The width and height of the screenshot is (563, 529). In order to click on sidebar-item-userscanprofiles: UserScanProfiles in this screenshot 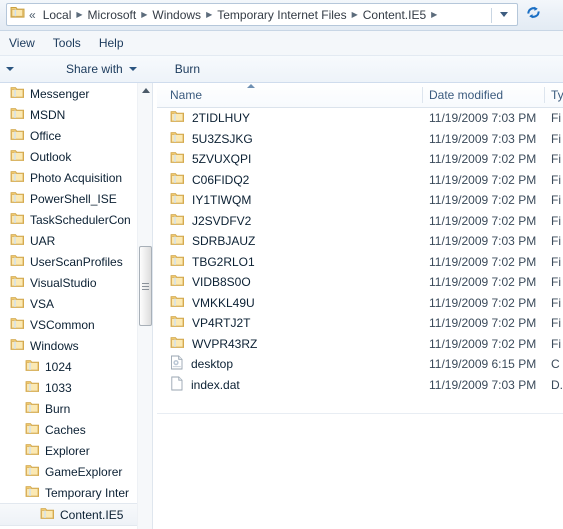, I will do `click(68, 261)`.